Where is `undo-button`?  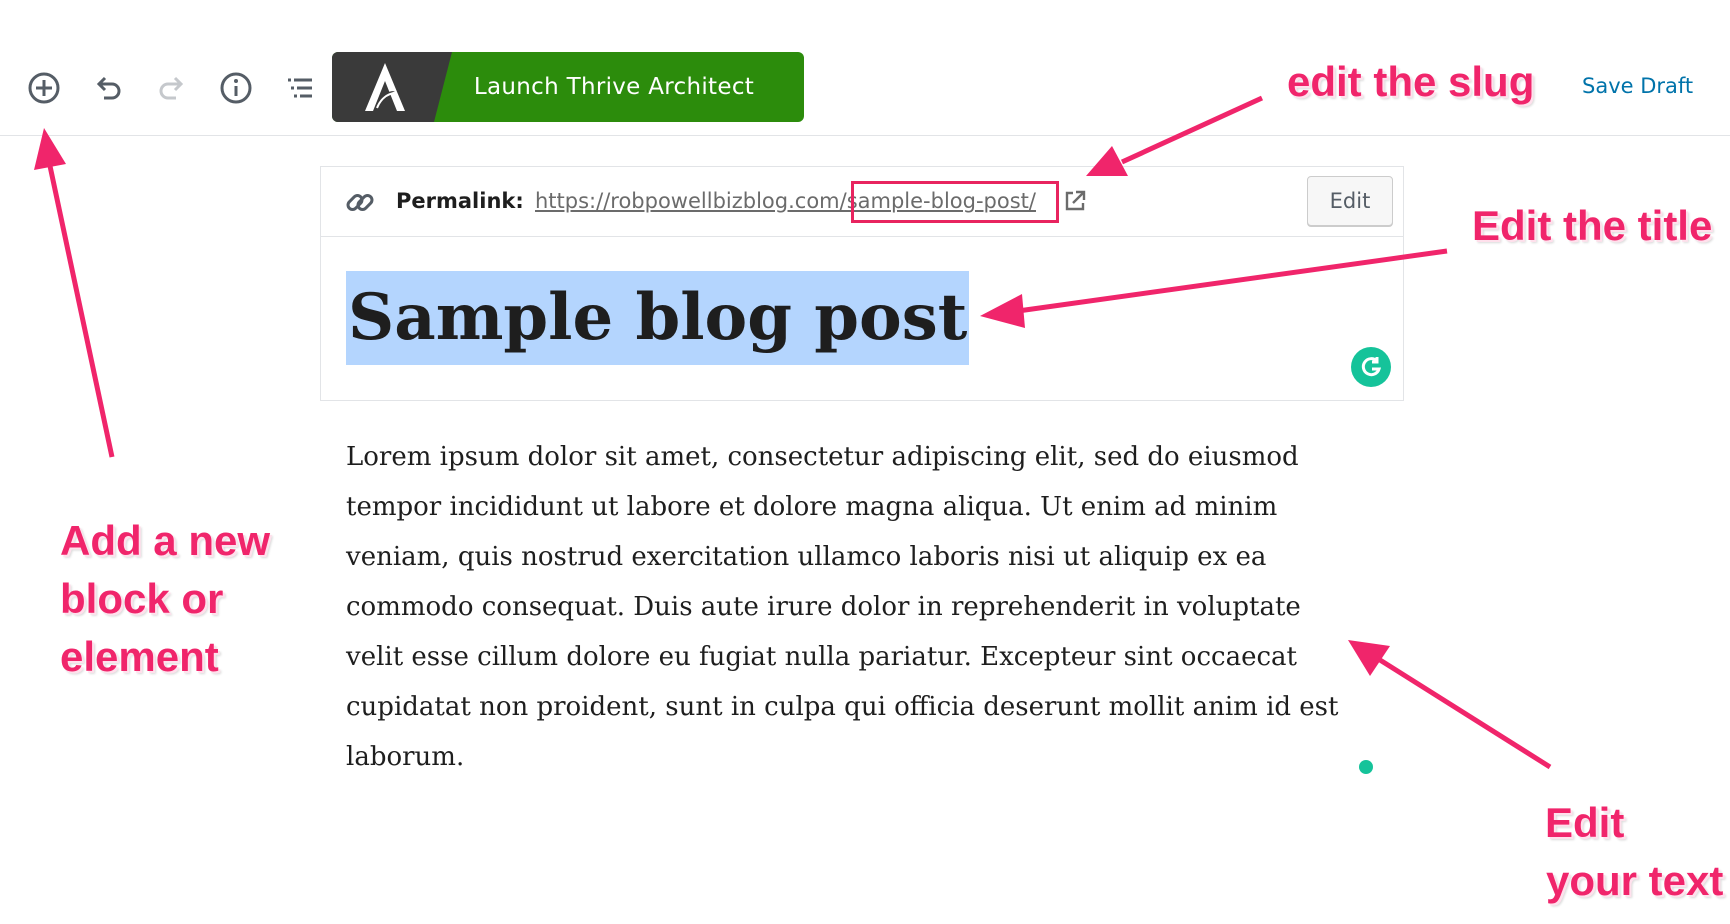 undo-button is located at coordinates (108, 88).